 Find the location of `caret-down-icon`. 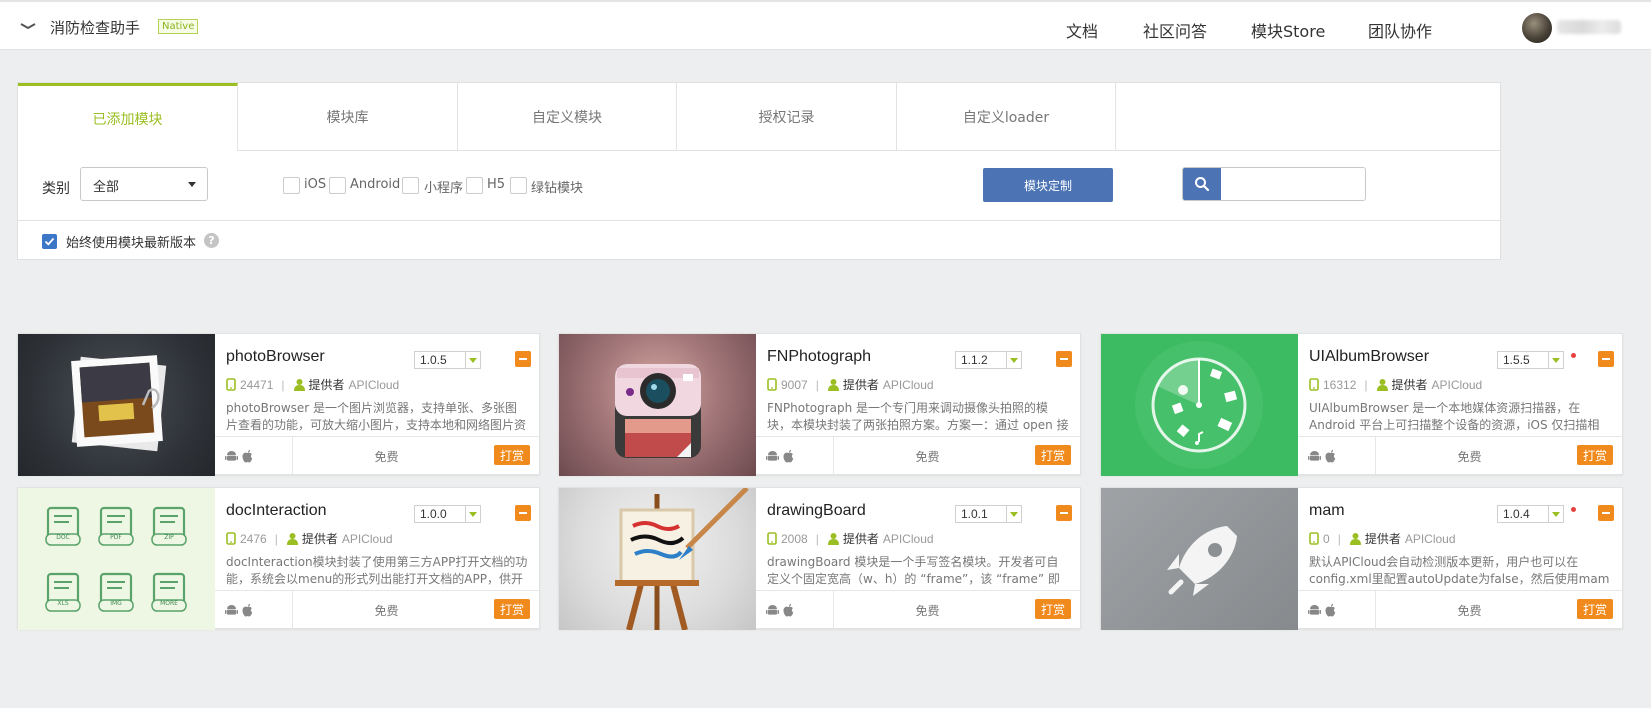

caret-down-icon is located at coordinates (473, 360).